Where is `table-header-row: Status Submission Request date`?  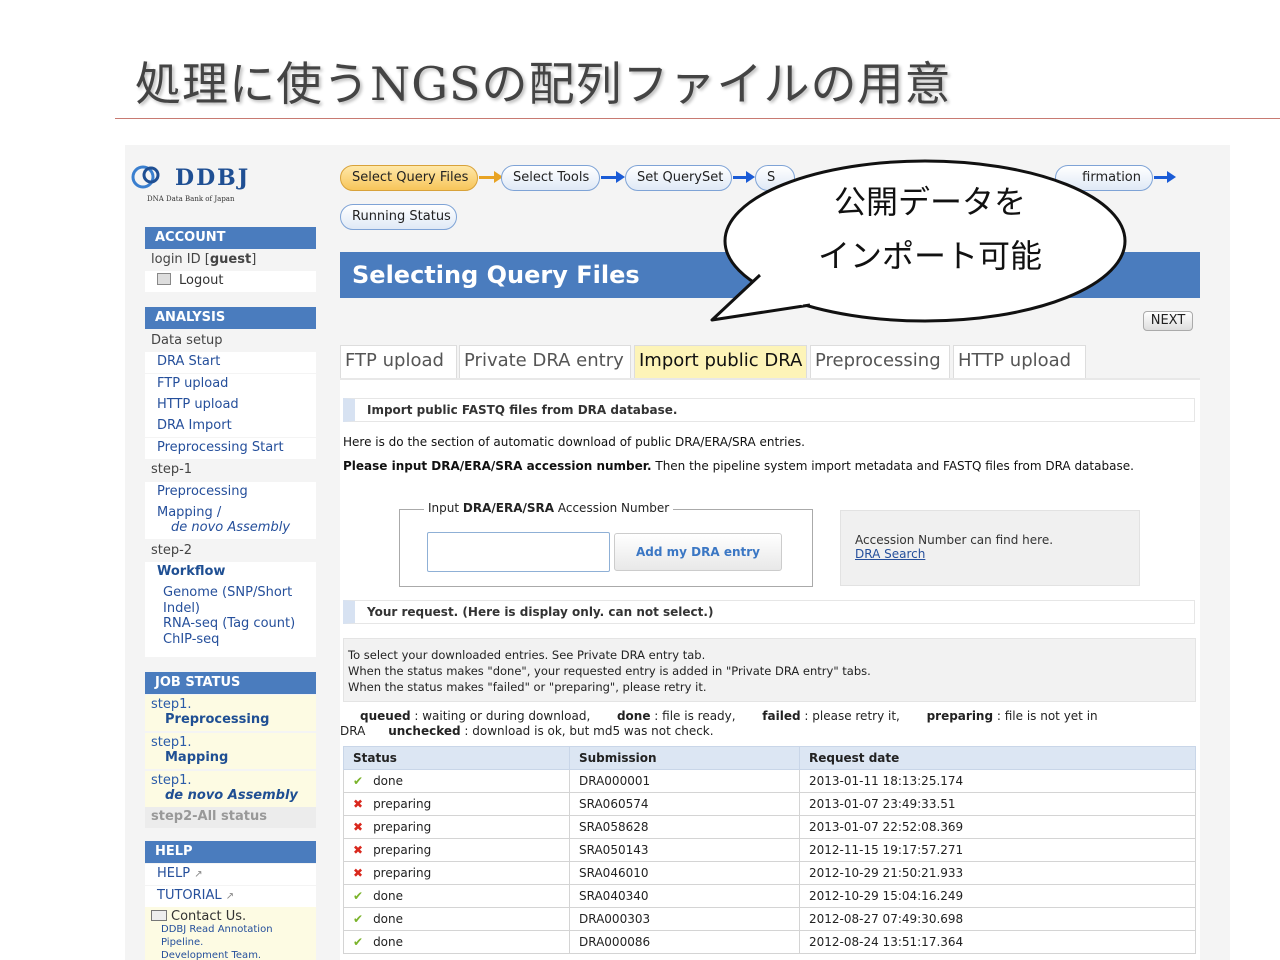
table-header-row: Status Submission Request date is located at coordinates (769, 758).